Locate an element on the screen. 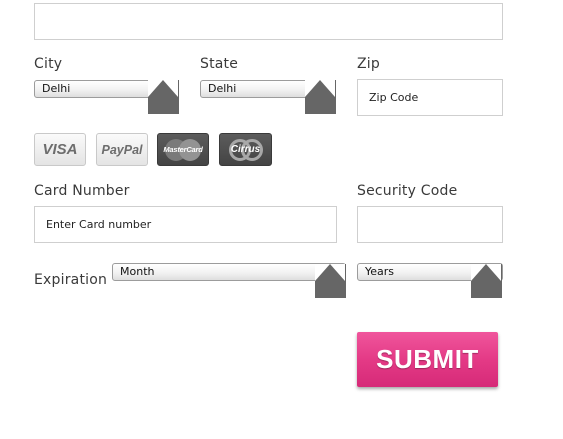 This screenshot has height=439, width=563. security-code-input is located at coordinates (430, 224).